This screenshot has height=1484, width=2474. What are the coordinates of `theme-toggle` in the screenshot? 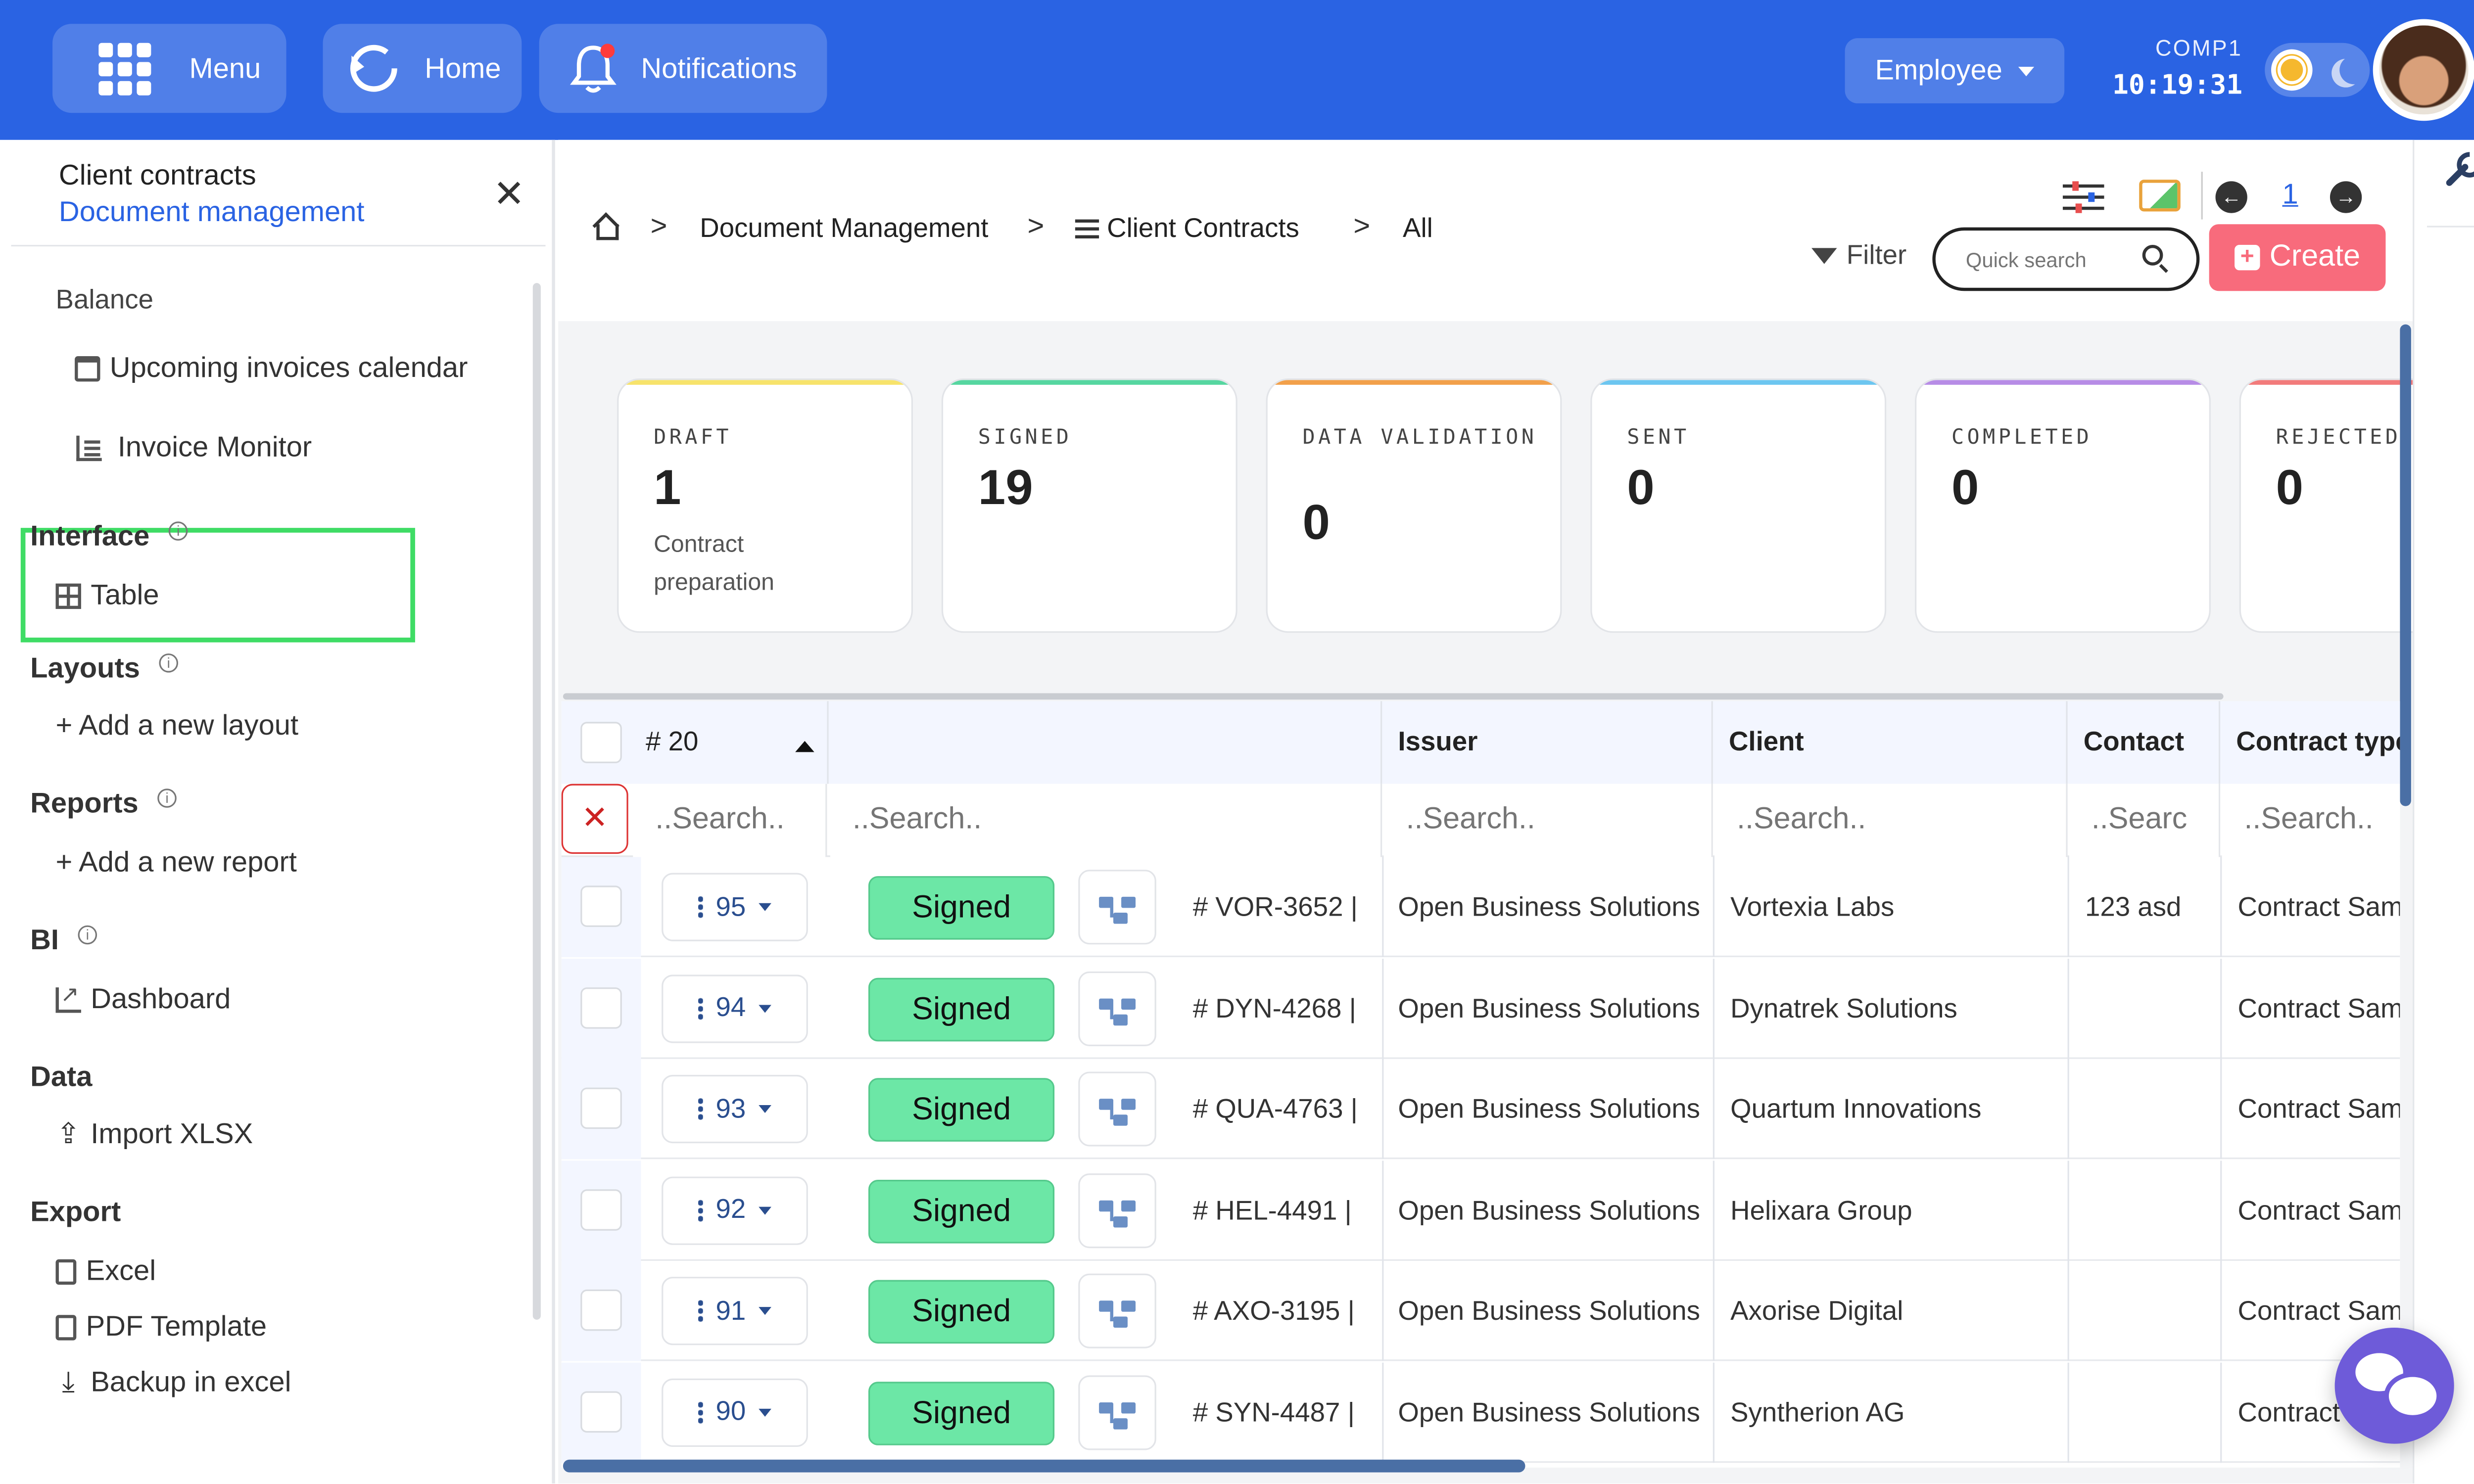 It's located at (2318, 70).